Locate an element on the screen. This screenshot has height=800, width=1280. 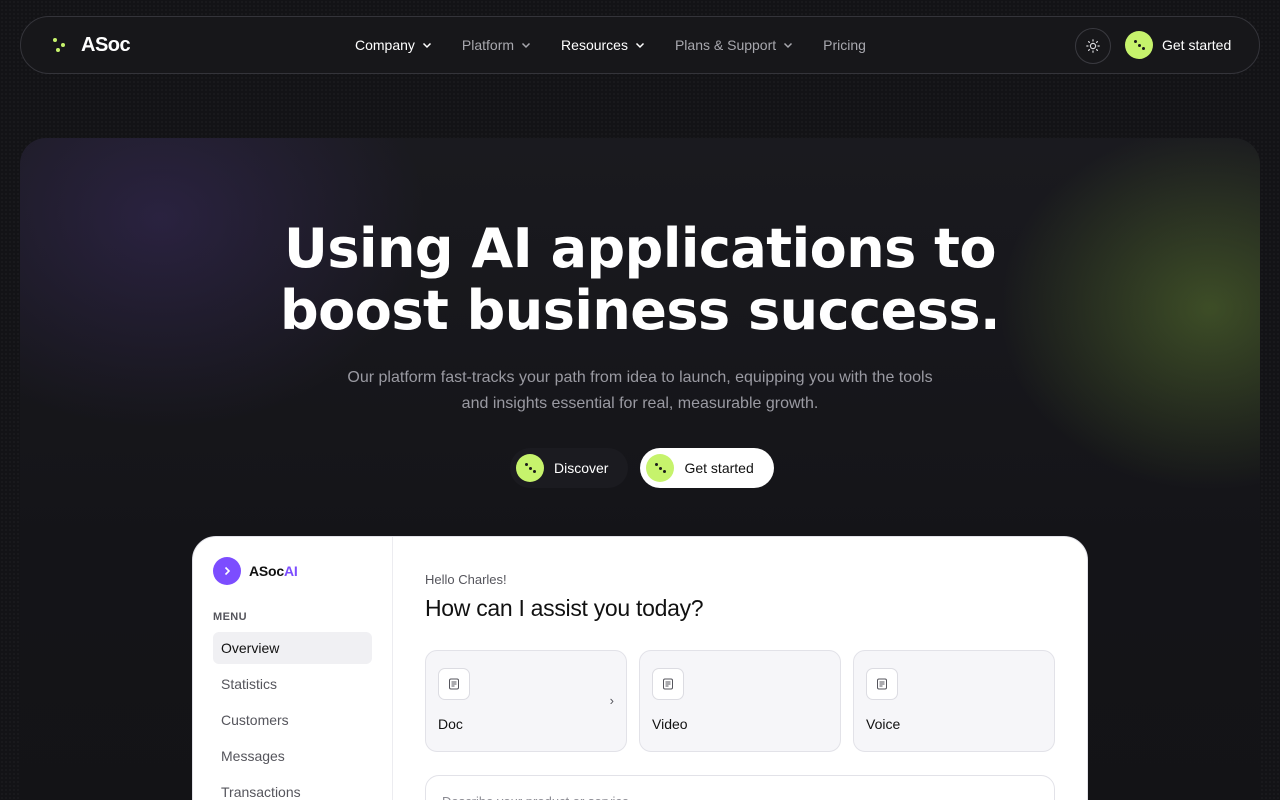
nav-item-label: Pricing is located at coordinates (844, 45).